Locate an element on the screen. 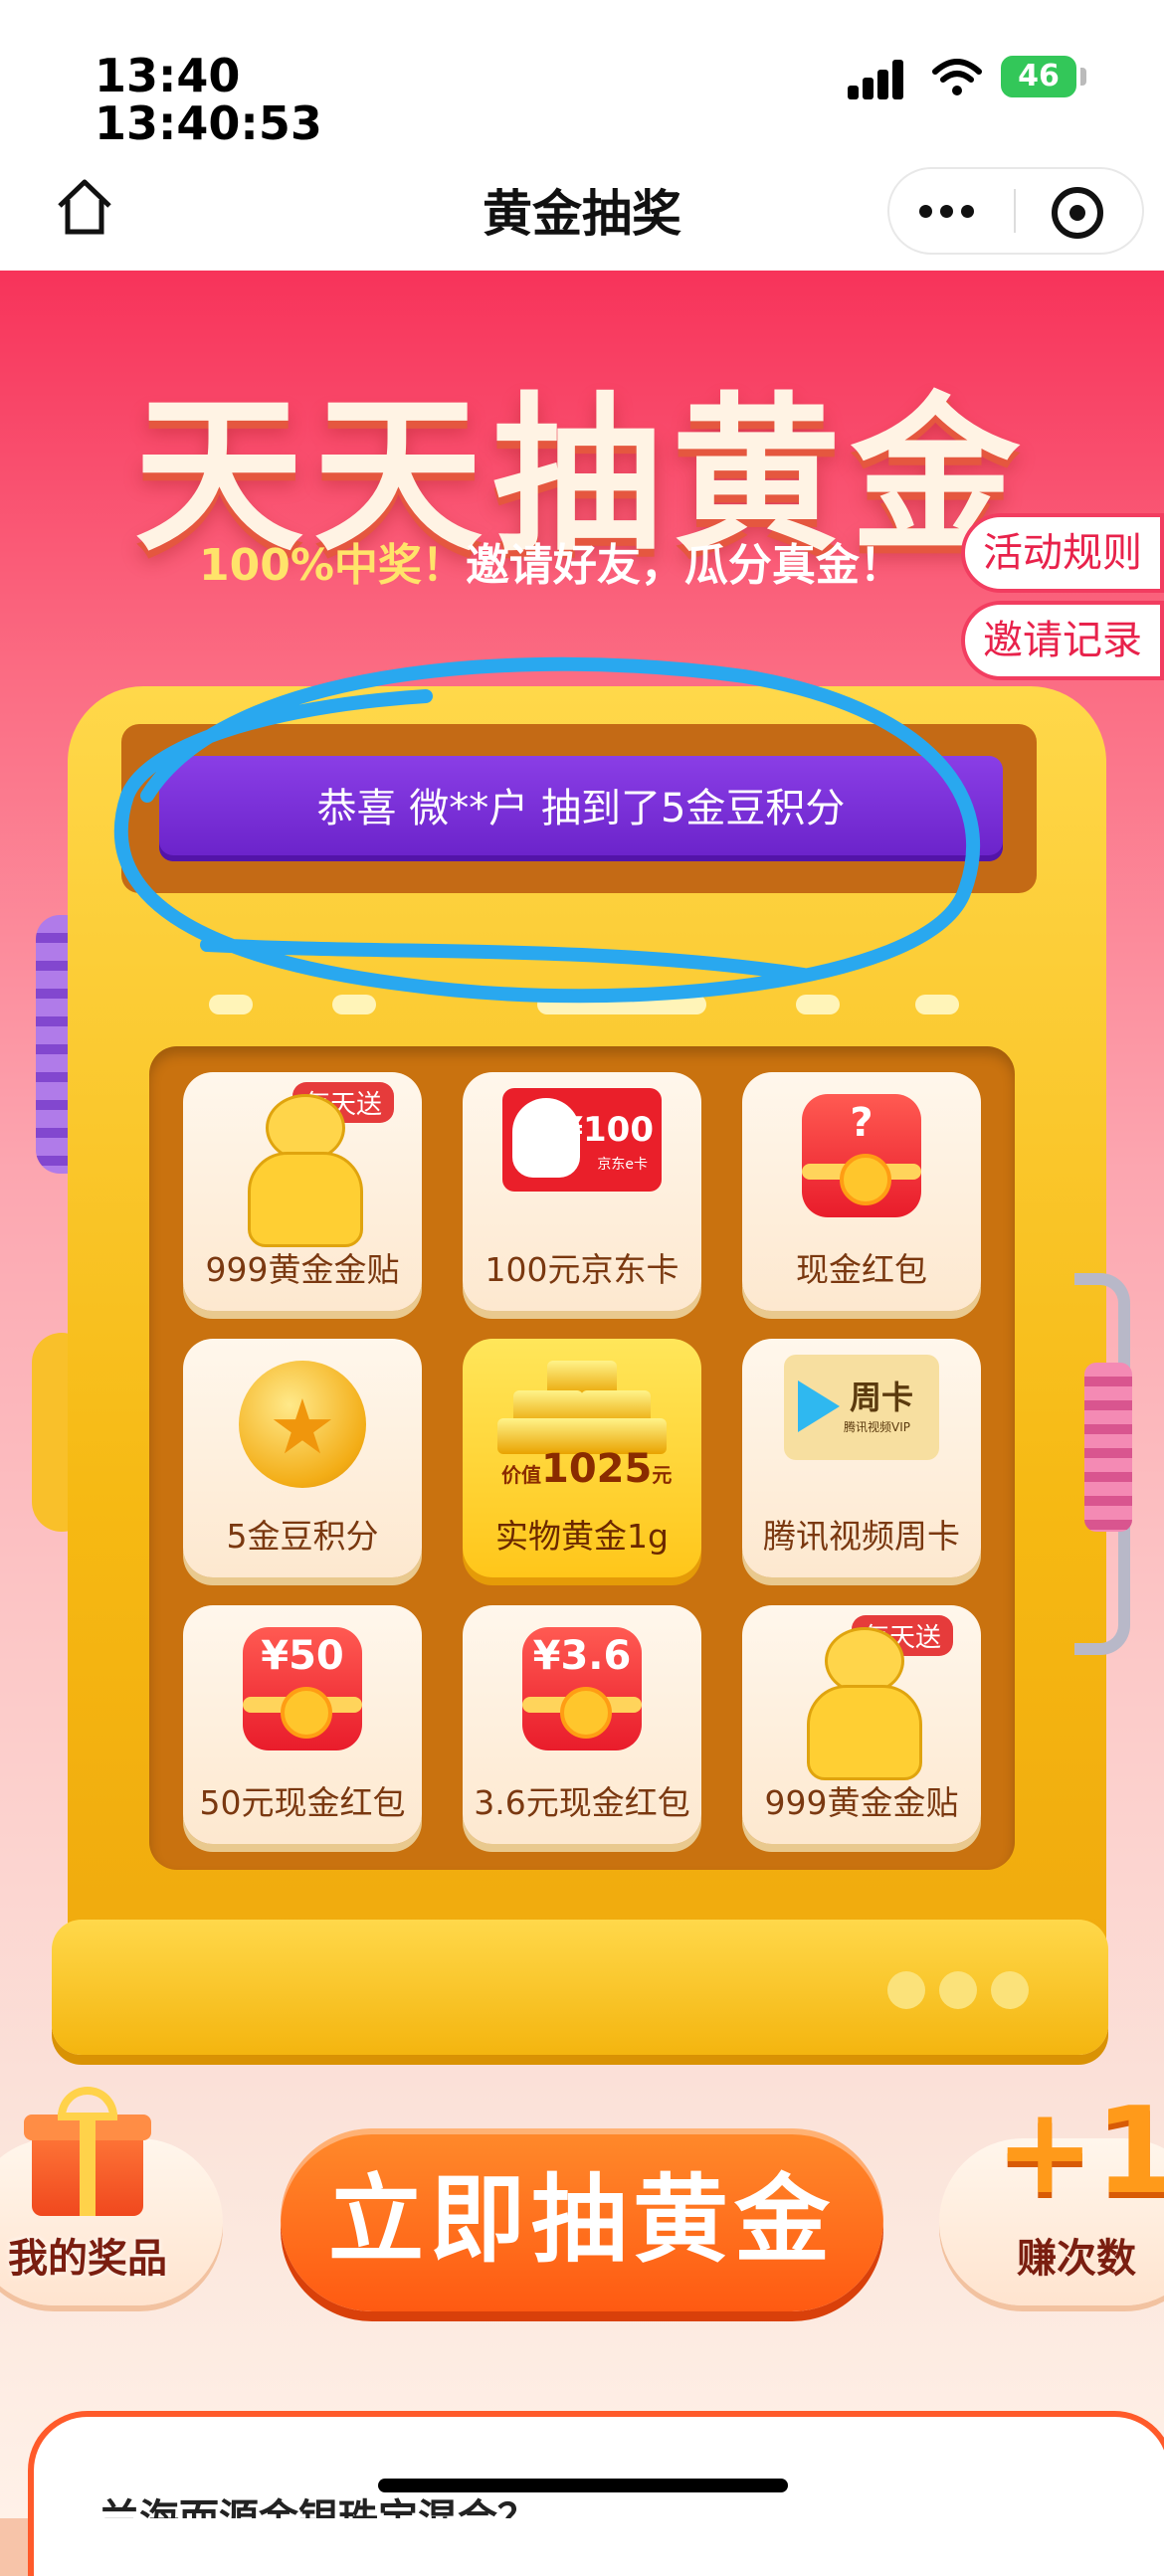 The width and height of the screenshot is (1164, 2576). gold-price: 价值1025元 is located at coordinates (586, 1469).